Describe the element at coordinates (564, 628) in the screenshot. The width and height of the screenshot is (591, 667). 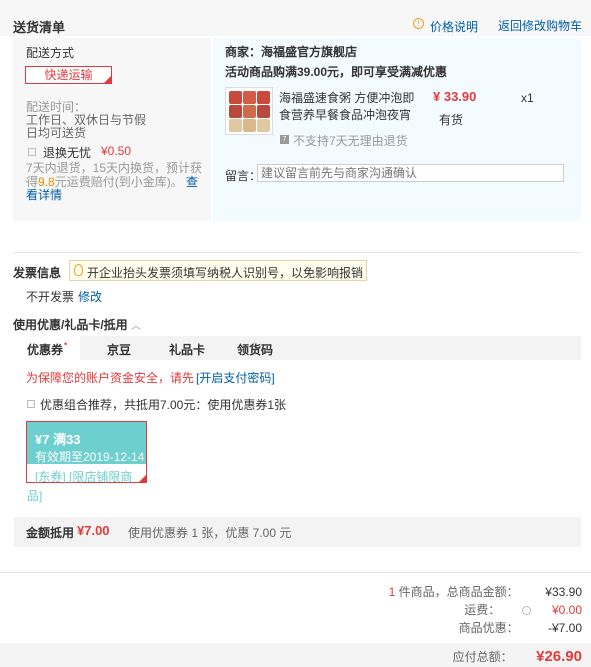
I see `discount-value: -¥7.00` at that location.